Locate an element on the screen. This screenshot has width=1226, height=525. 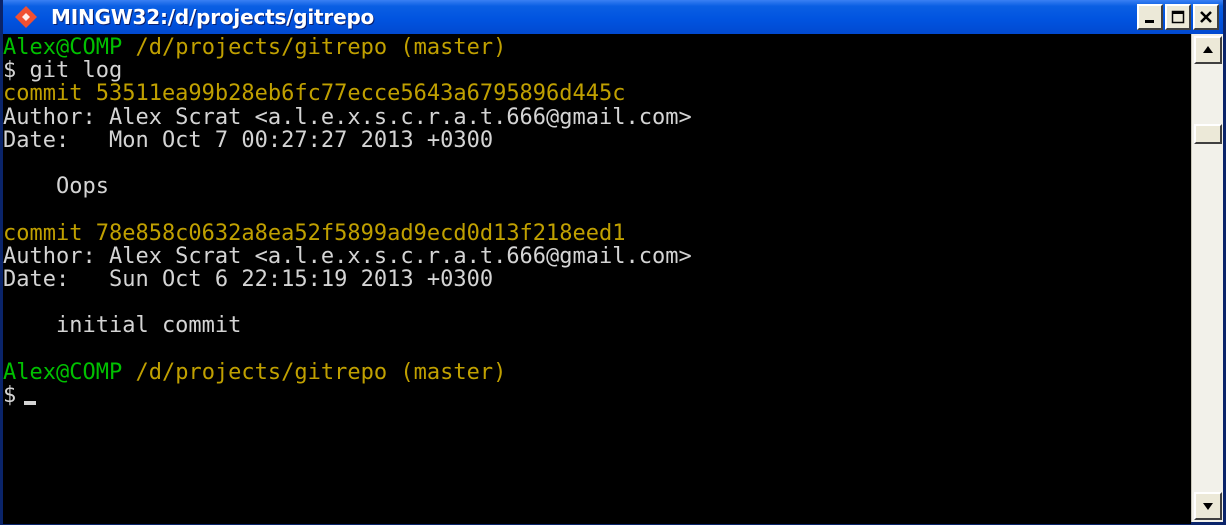
dollar-prompt: $ is located at coordinates (10, 395).